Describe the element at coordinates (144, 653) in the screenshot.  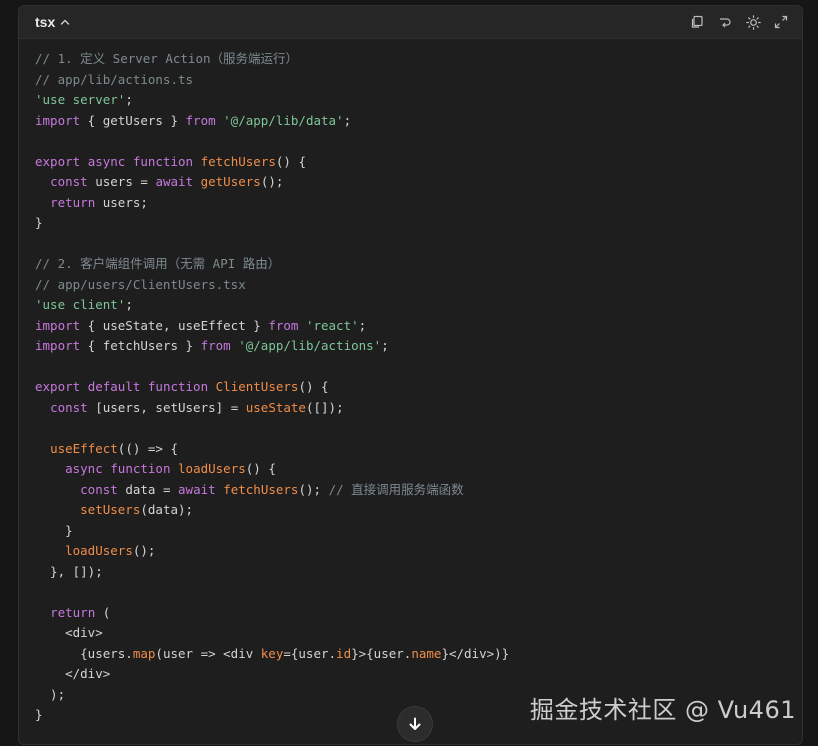
I see `code-token: map` at that location.